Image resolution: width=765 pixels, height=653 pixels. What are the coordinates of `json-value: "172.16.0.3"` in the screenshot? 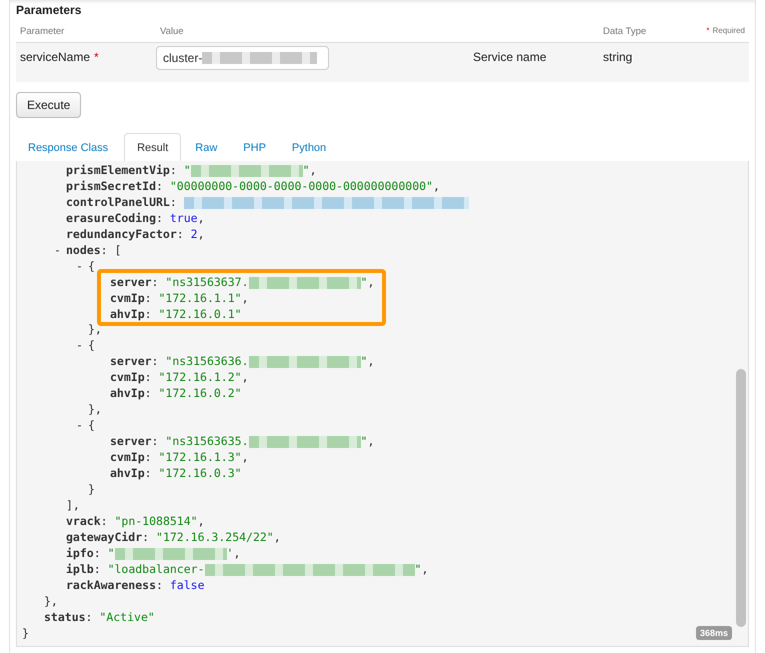 It's located at (200, 473).